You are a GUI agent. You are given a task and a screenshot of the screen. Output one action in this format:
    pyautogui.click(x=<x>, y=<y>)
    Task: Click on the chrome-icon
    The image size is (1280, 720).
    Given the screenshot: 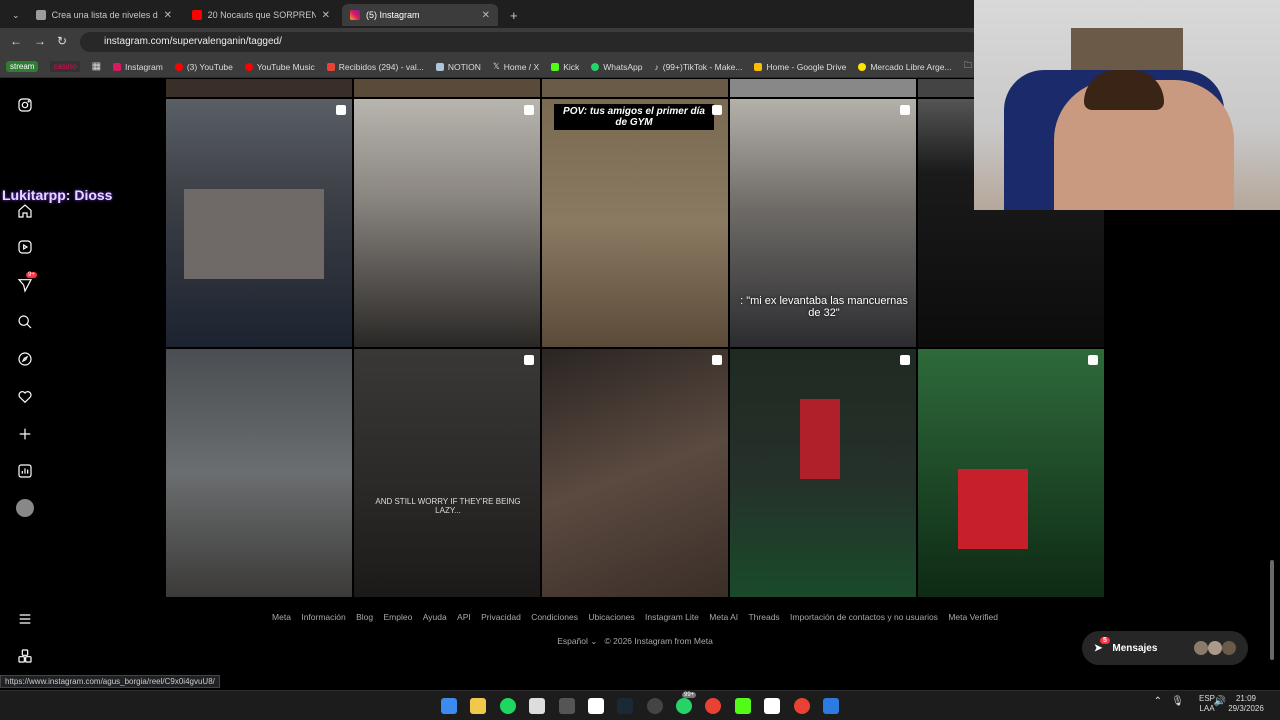 What is the action you would take?
    pyautogui.click(x=713, y=706)
    